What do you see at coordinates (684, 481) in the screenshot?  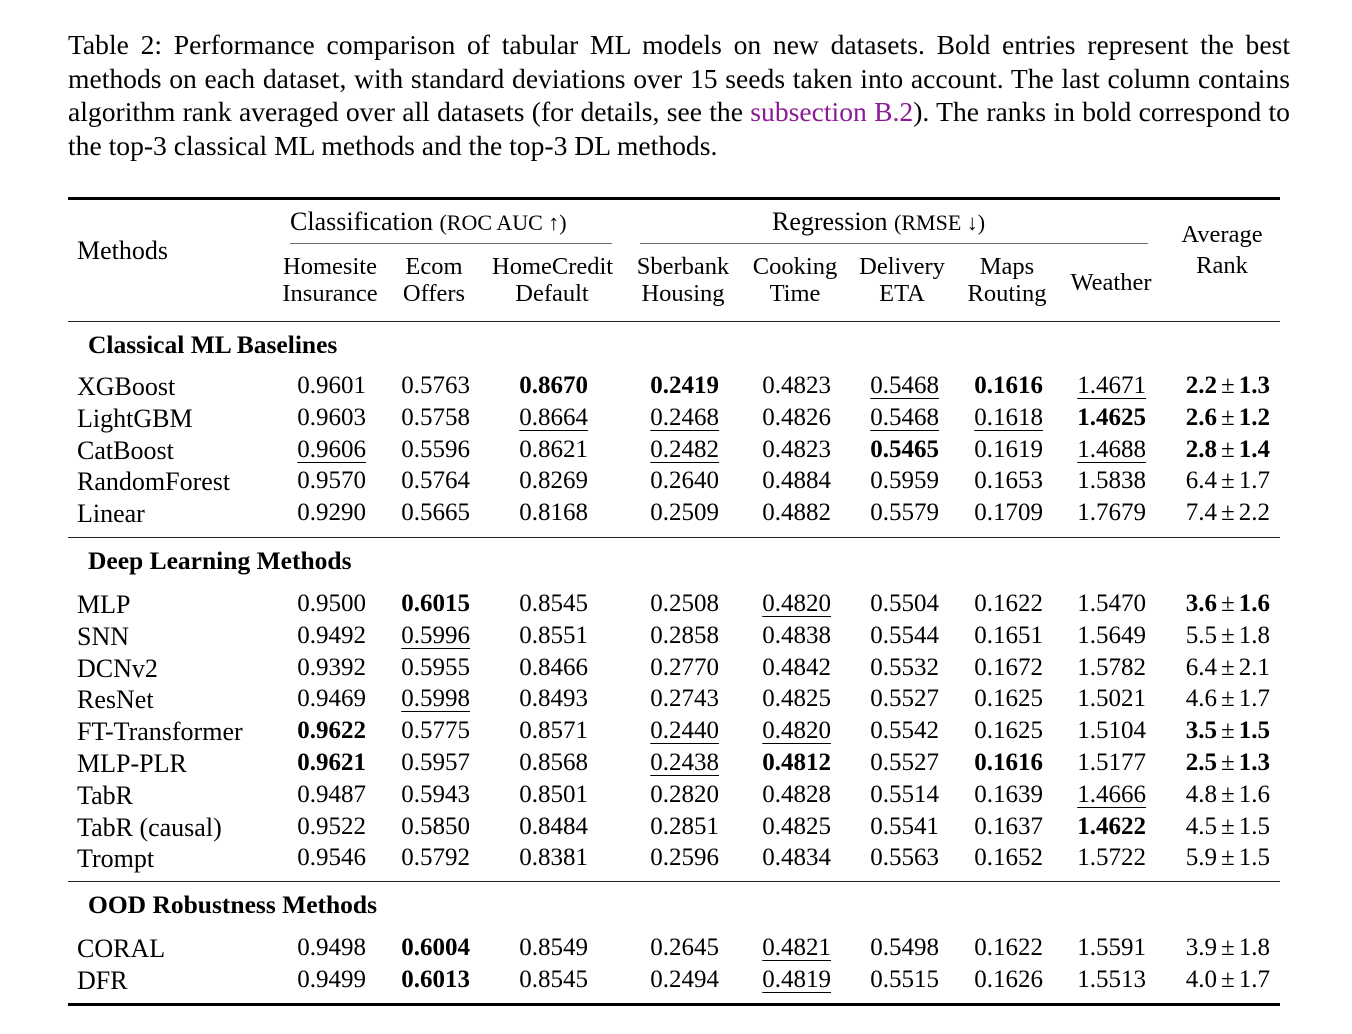 I see `metric-cell: 0.2640` at bounding box center [684, 481].